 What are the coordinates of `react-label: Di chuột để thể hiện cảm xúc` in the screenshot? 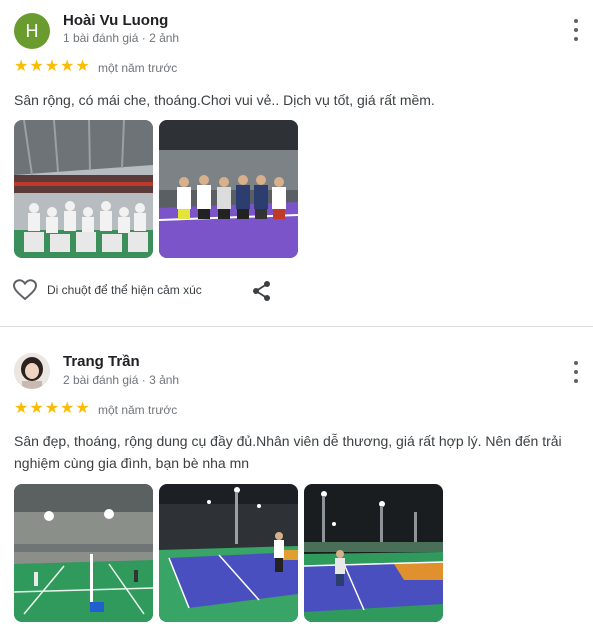 It's located at (124, 290).